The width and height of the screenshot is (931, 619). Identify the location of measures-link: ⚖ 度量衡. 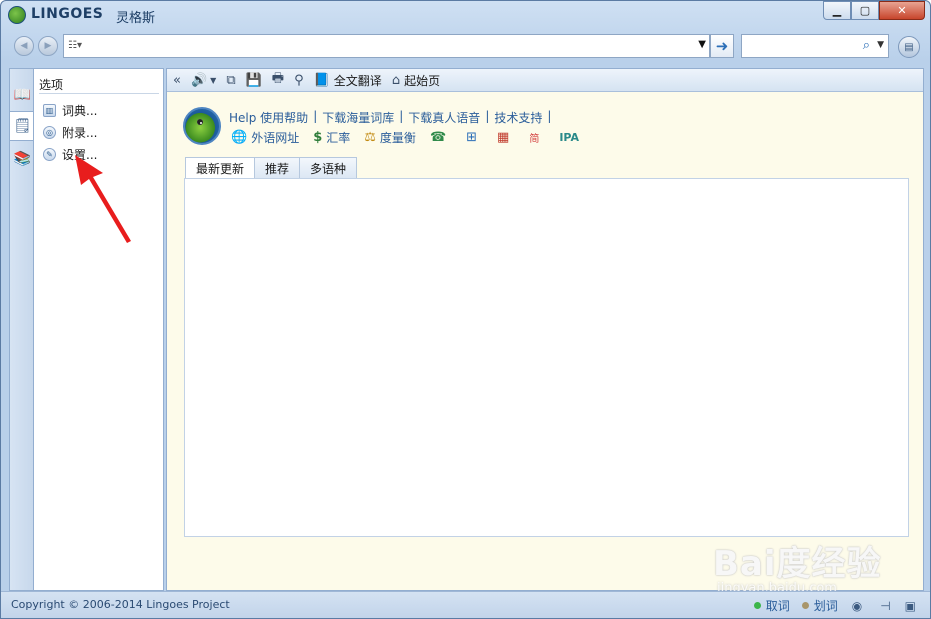
(390, 137).